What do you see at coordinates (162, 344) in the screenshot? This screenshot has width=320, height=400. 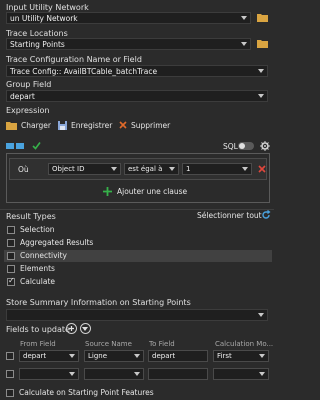 I see `header-to-field: To Field` at bounding box center [162, 344].